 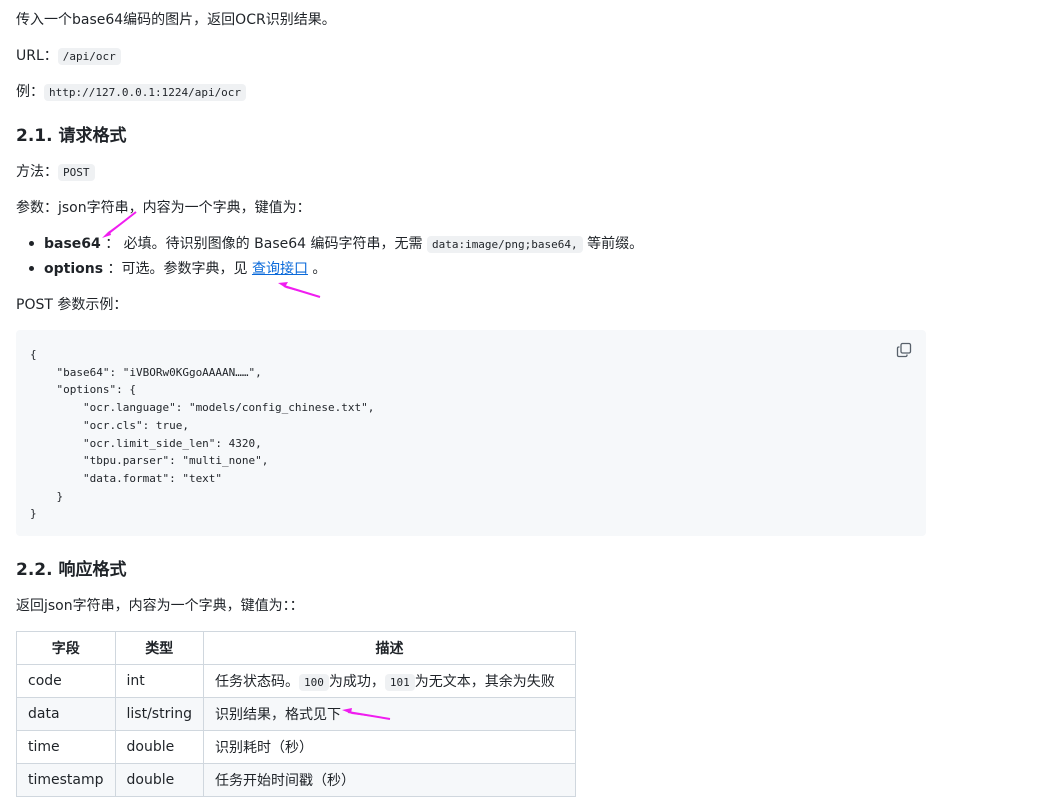 What do you see at coordinates (504, 244) in the screenshot?
I see `prefix-code: data:image/png;base64,` at bounding box center [504, 244].